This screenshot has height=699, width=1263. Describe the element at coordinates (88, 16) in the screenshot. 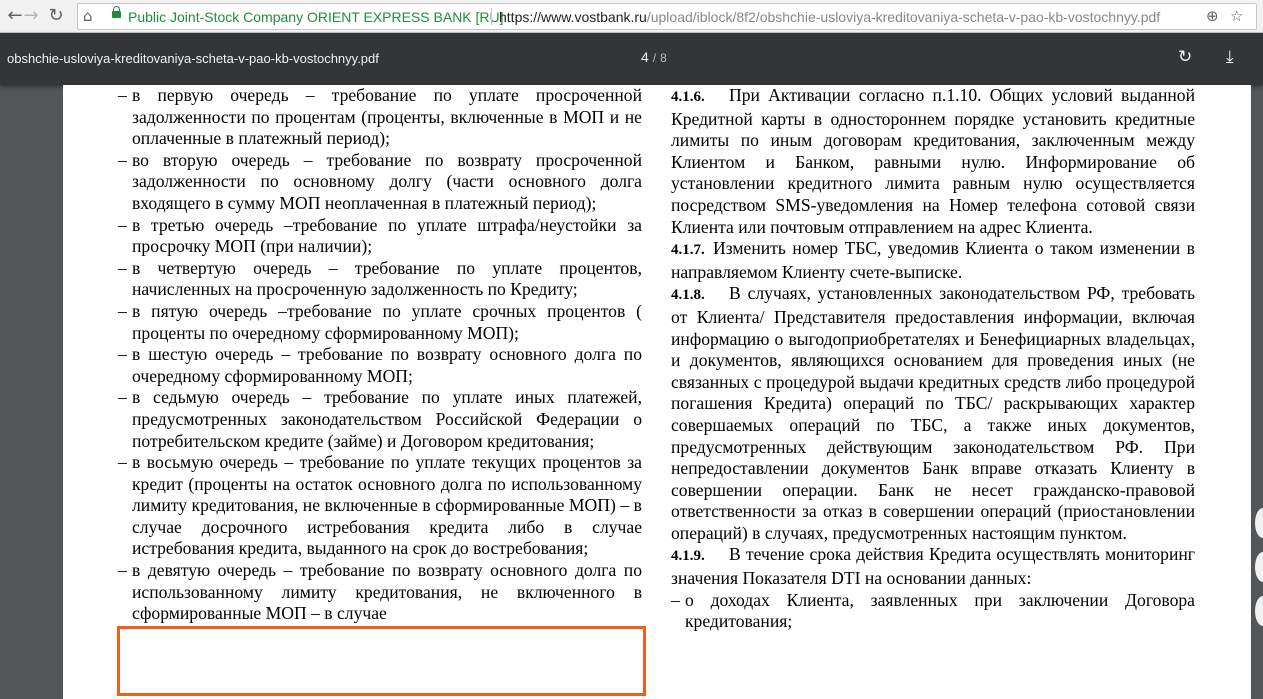

I see `home-icon: ⌂` at that location.